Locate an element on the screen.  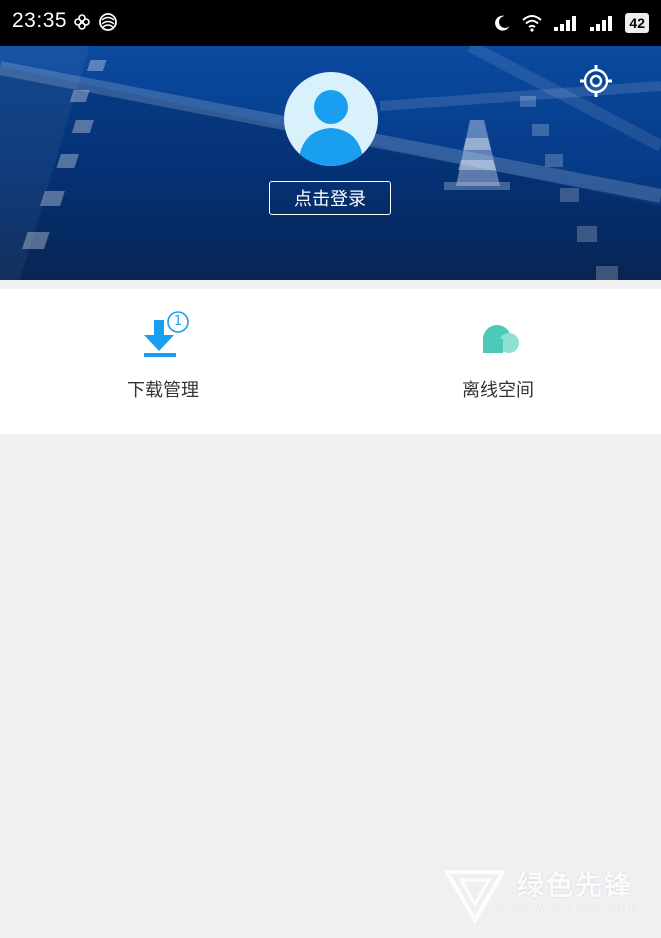
battery-level: 42 is located at coordinates (637, 23).